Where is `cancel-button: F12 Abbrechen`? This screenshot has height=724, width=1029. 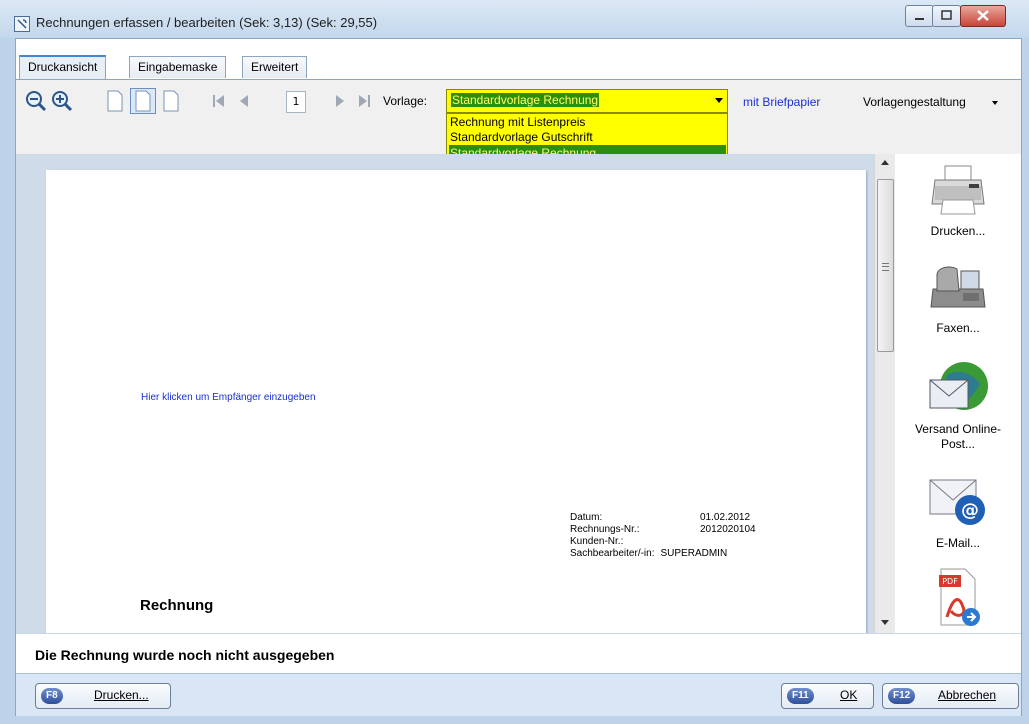
cancel-button: F12 Abbrechen is located at coordinates (950, 696).